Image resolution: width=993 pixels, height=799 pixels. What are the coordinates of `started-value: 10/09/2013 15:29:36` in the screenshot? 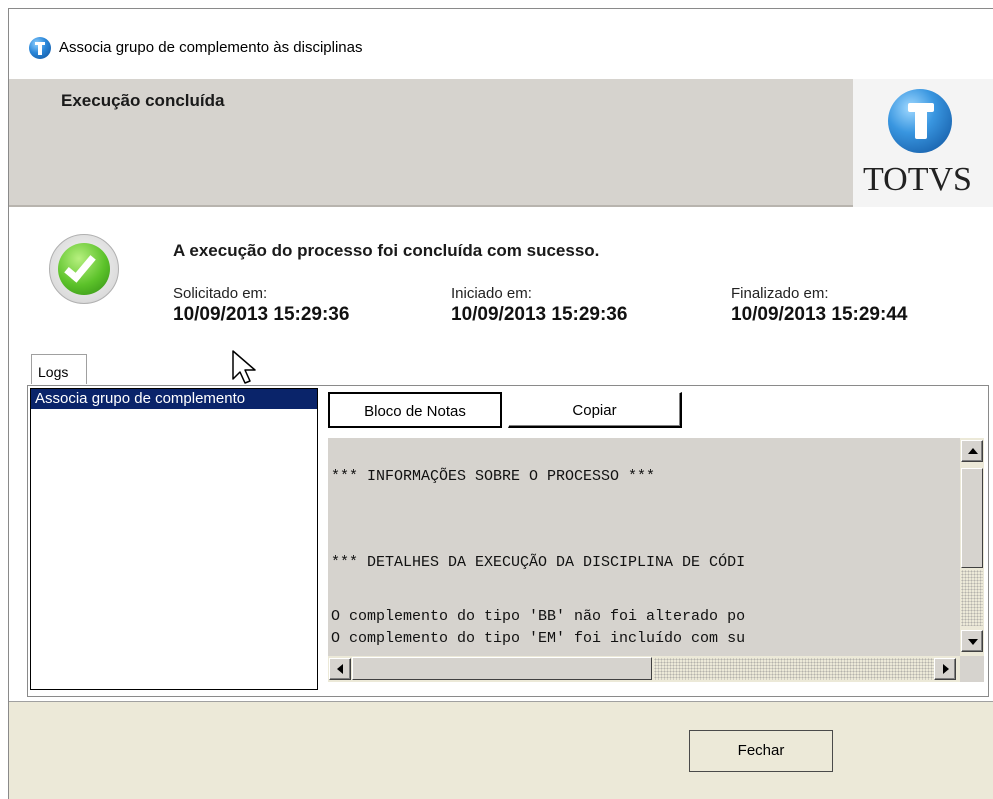 It's located at (539, 314).